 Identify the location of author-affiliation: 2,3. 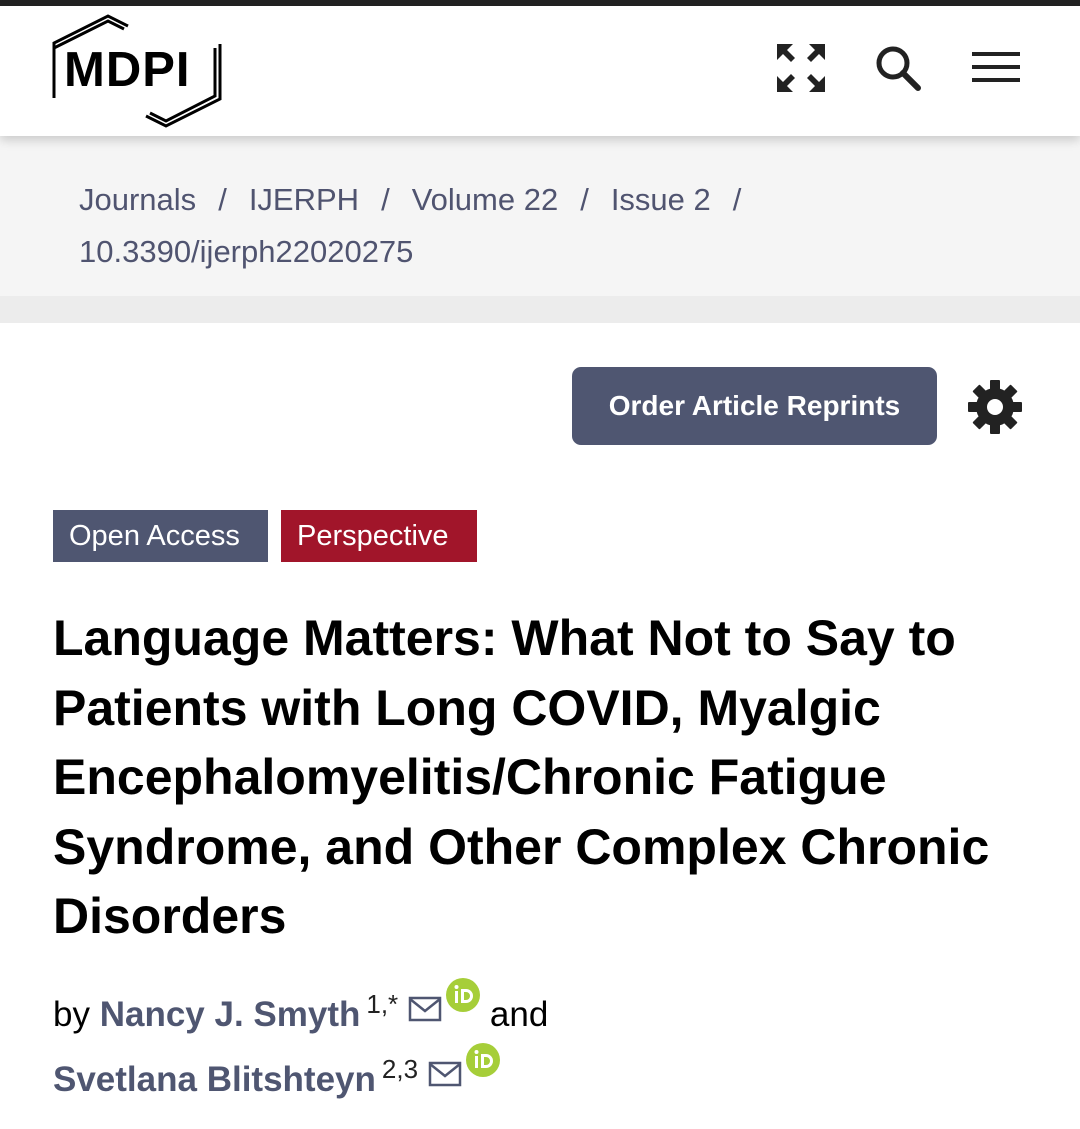
(400, 1069).